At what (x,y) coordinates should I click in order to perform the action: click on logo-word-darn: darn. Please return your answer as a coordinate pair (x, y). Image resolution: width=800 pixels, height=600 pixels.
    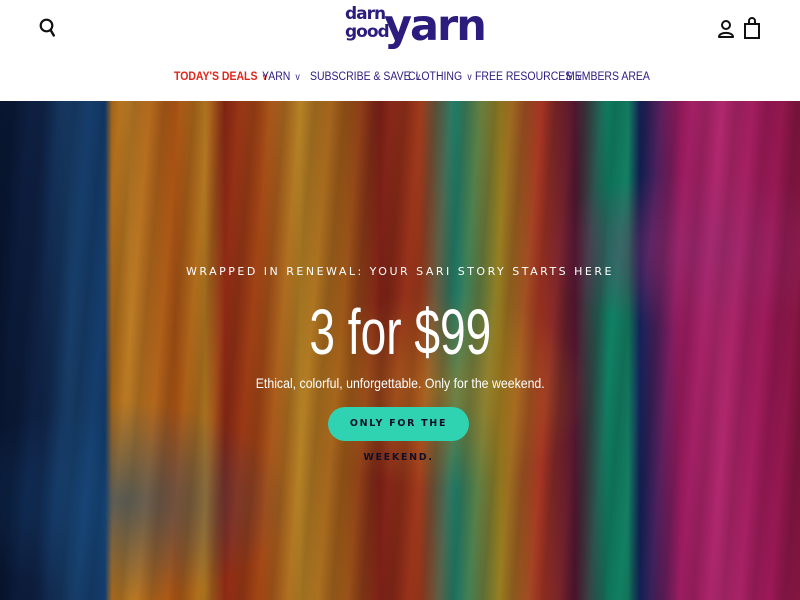
    Looking at the image, I should click on (365, 14).